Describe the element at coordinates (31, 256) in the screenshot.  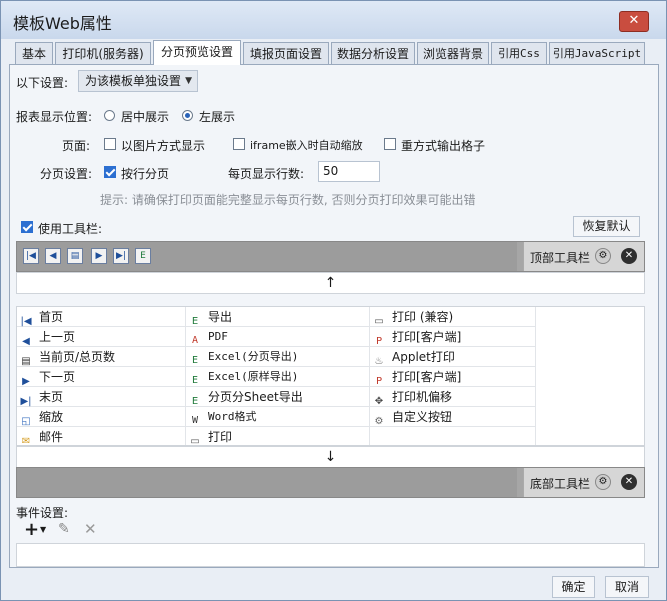
I see `first-page-icon: |◀` at that location.